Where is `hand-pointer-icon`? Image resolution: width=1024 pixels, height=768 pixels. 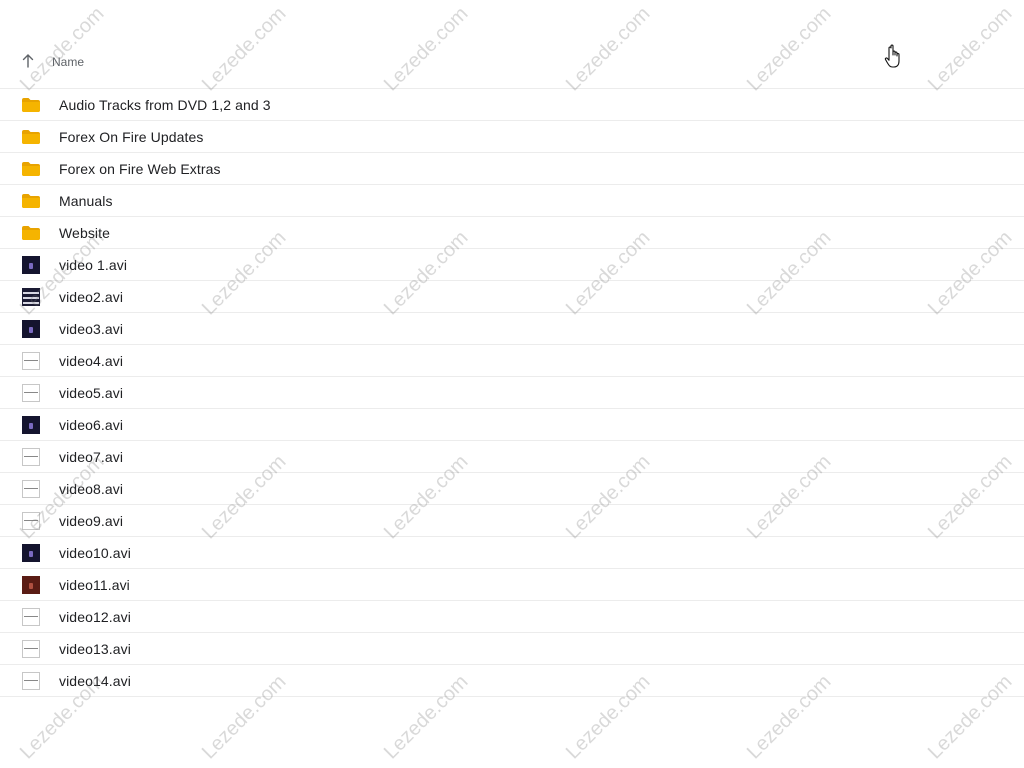 hand-pointer-icon is located at coordinates (894, 57).